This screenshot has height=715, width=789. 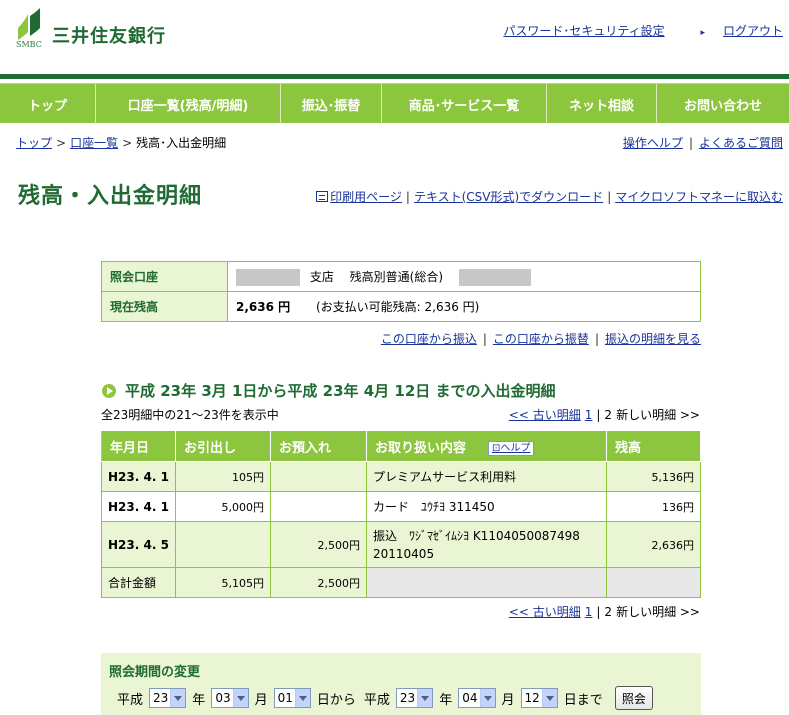 I want to click on month-label: 月, so click(x=508, y=700).